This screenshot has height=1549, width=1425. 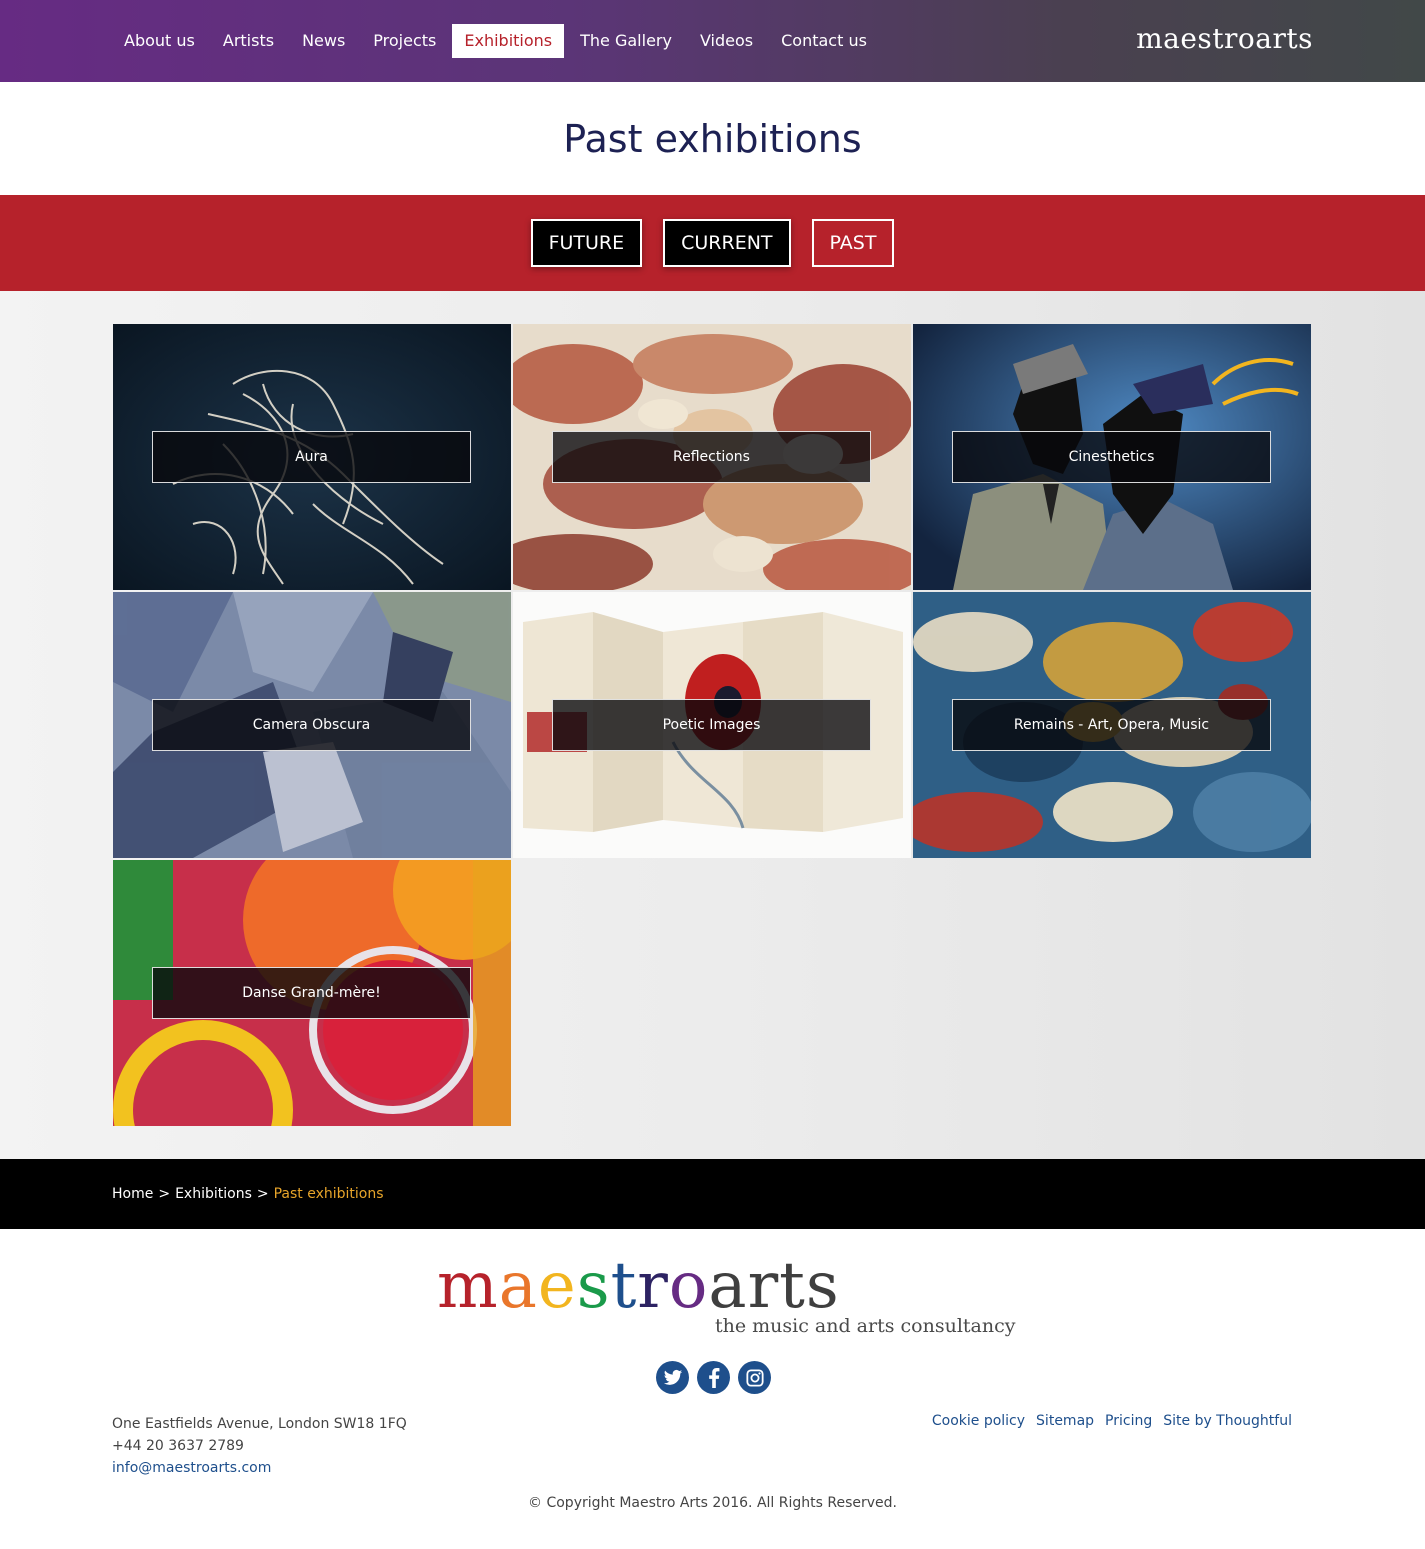 I want to click on pricing-link: Pricing, so click(x=1128, y=1421).